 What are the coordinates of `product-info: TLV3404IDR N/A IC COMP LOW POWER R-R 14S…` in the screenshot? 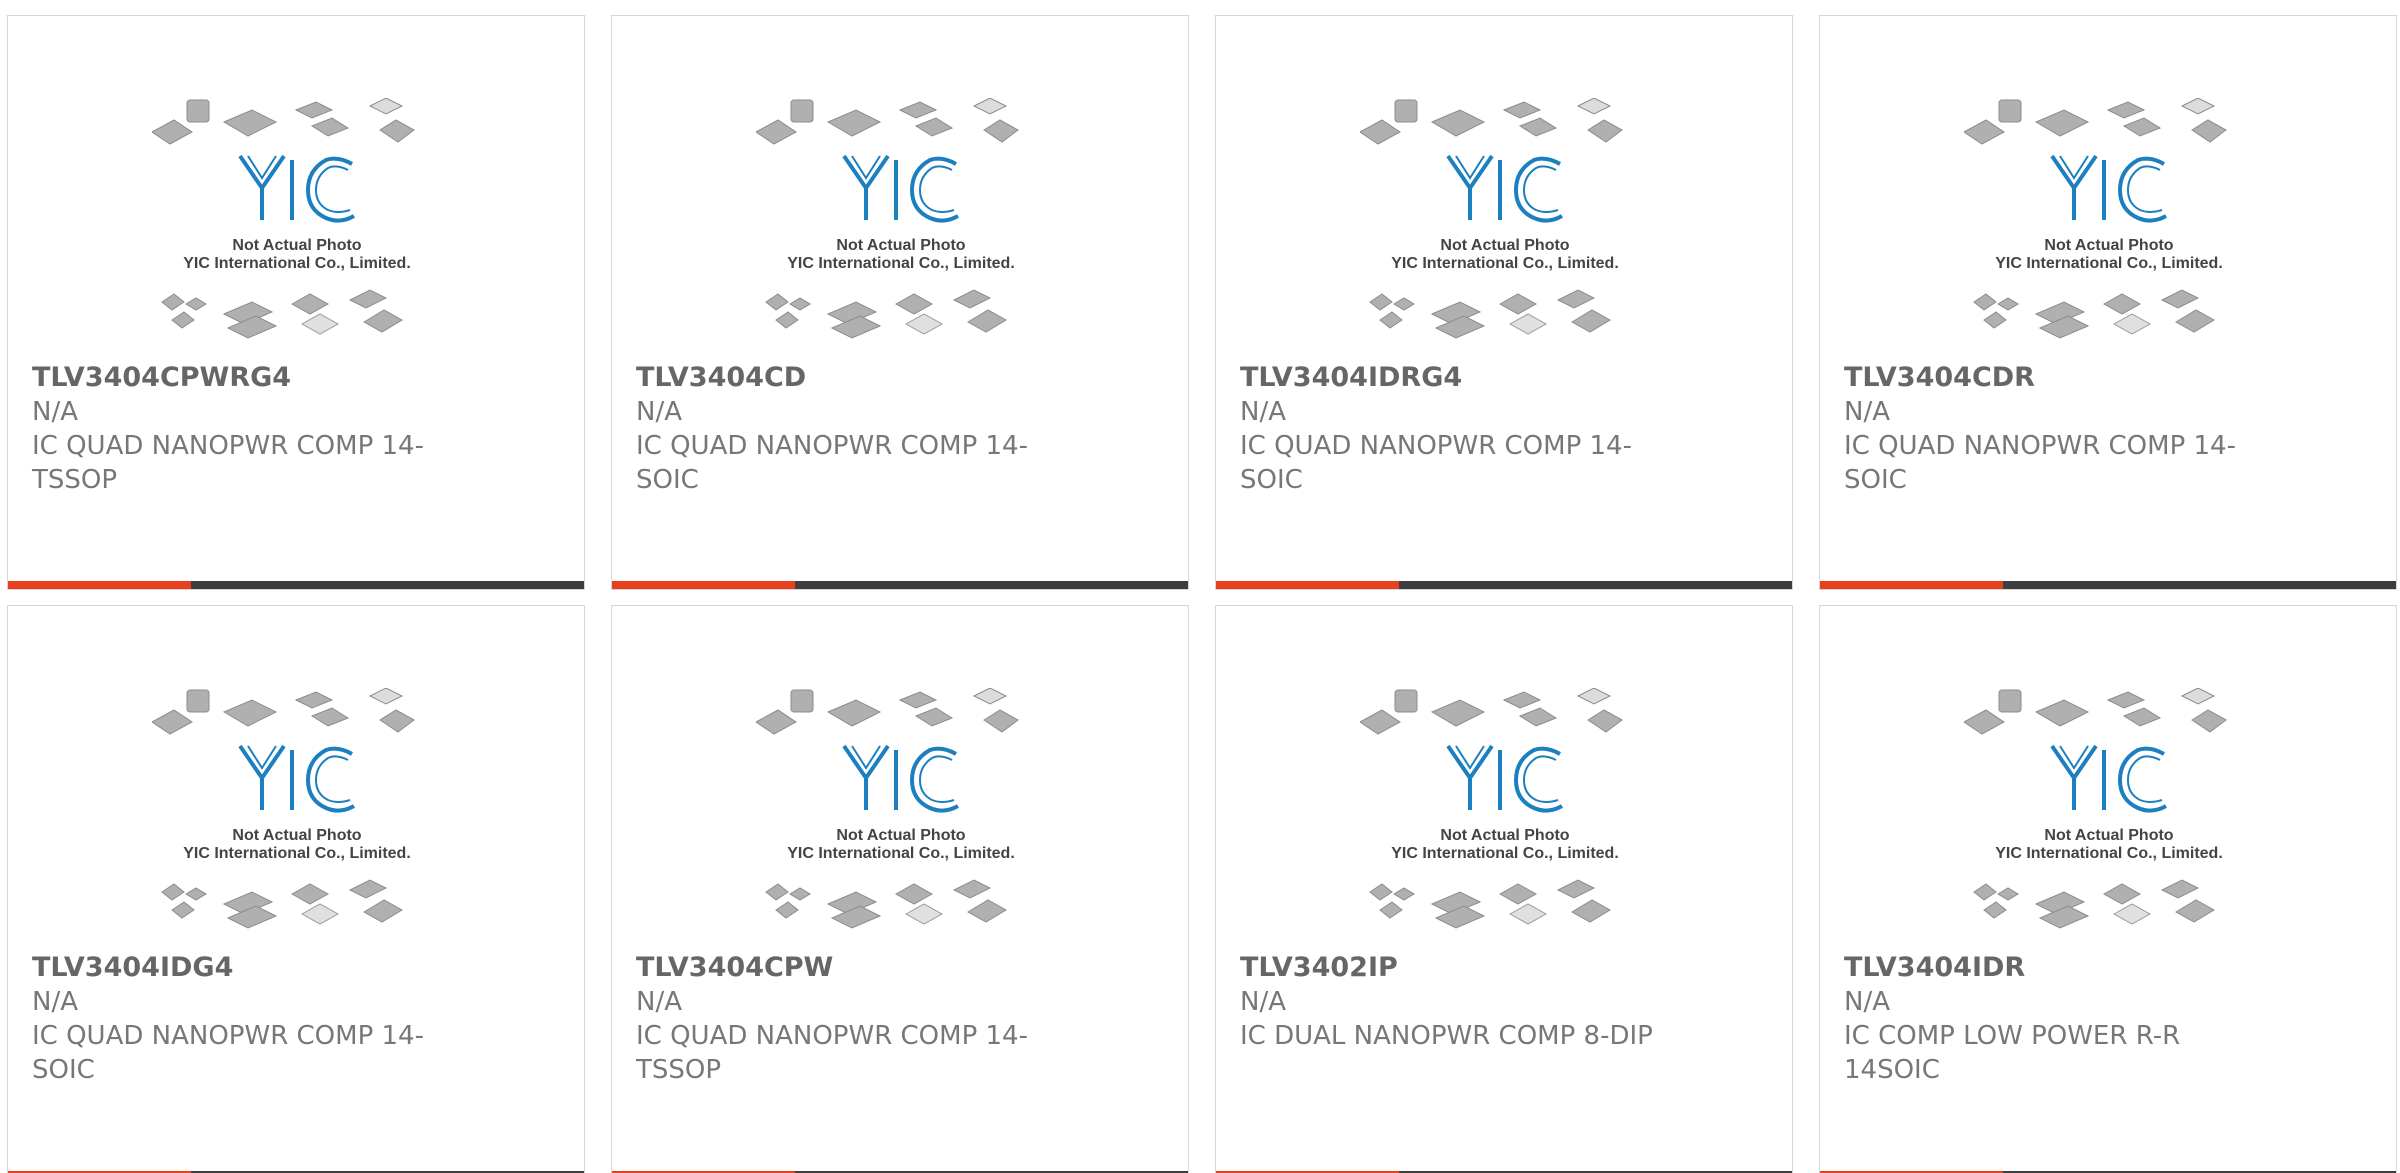 It's located at (2054, 1019).